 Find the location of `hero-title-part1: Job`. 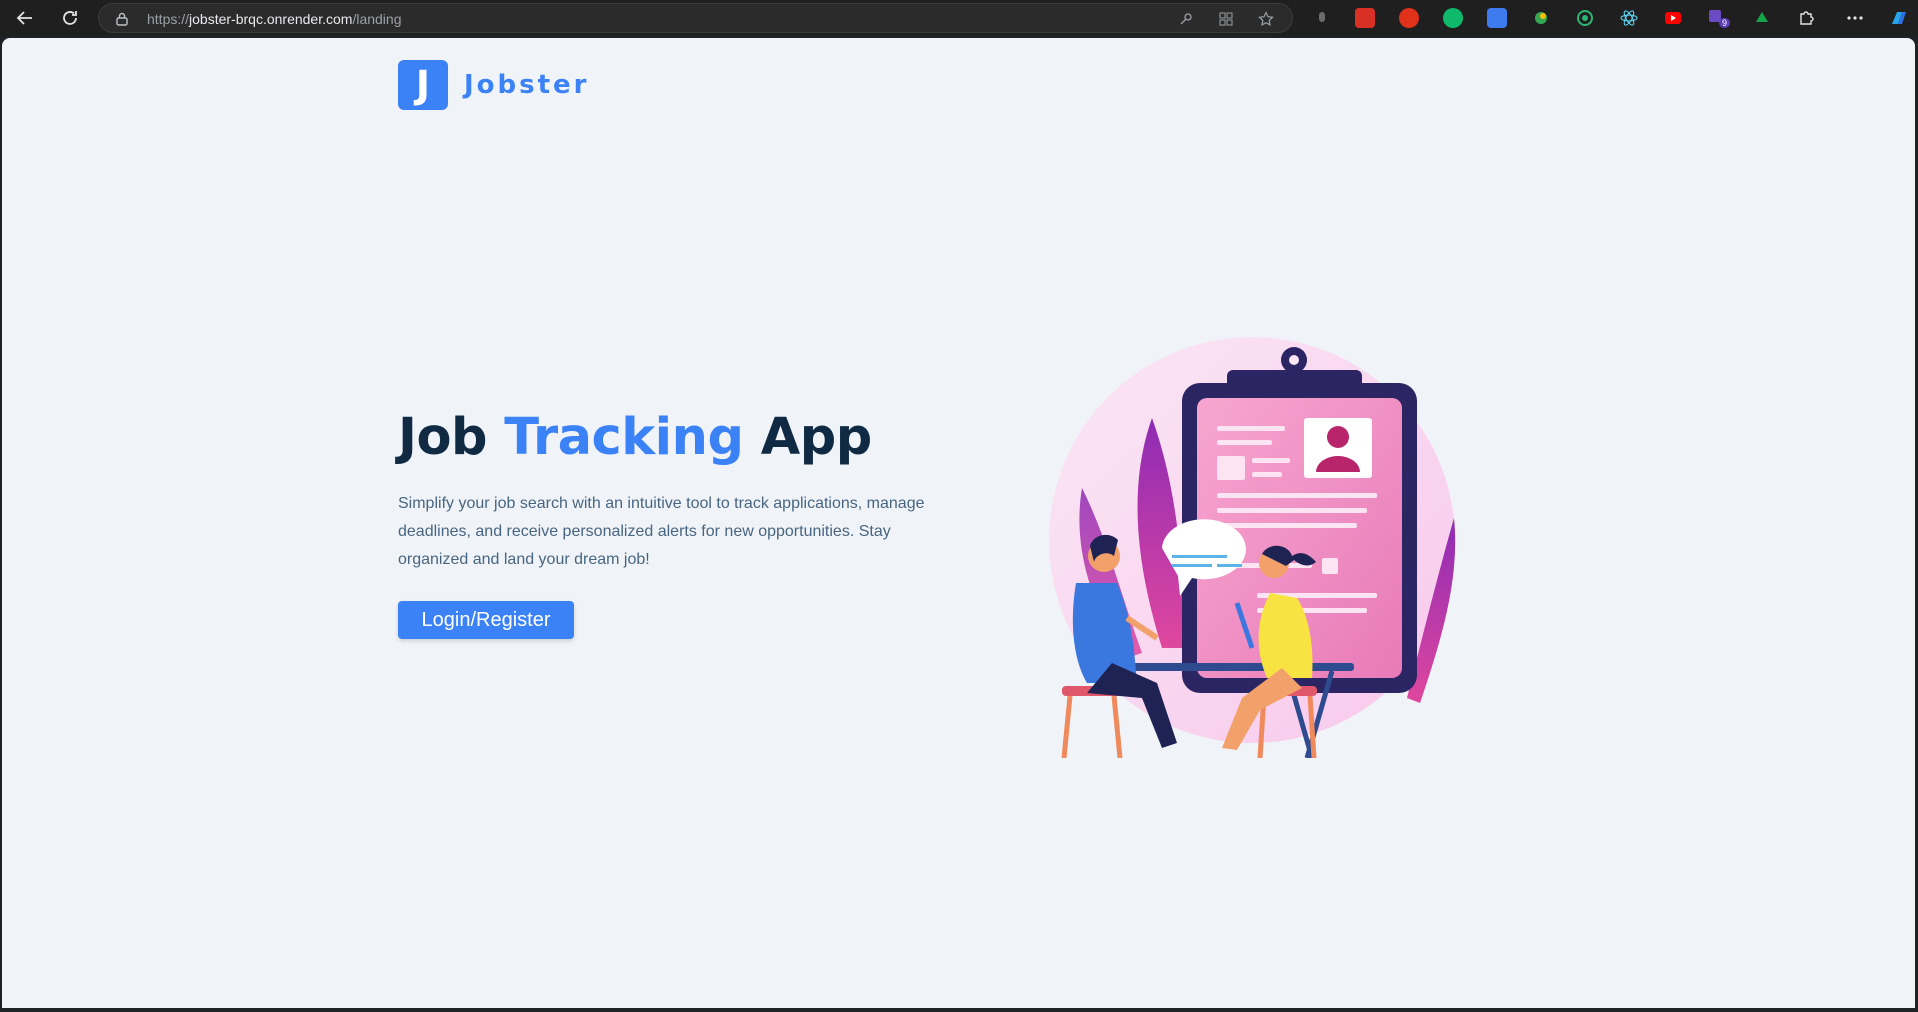

hero-title-part1: Job is located at coordinates (451, 437).